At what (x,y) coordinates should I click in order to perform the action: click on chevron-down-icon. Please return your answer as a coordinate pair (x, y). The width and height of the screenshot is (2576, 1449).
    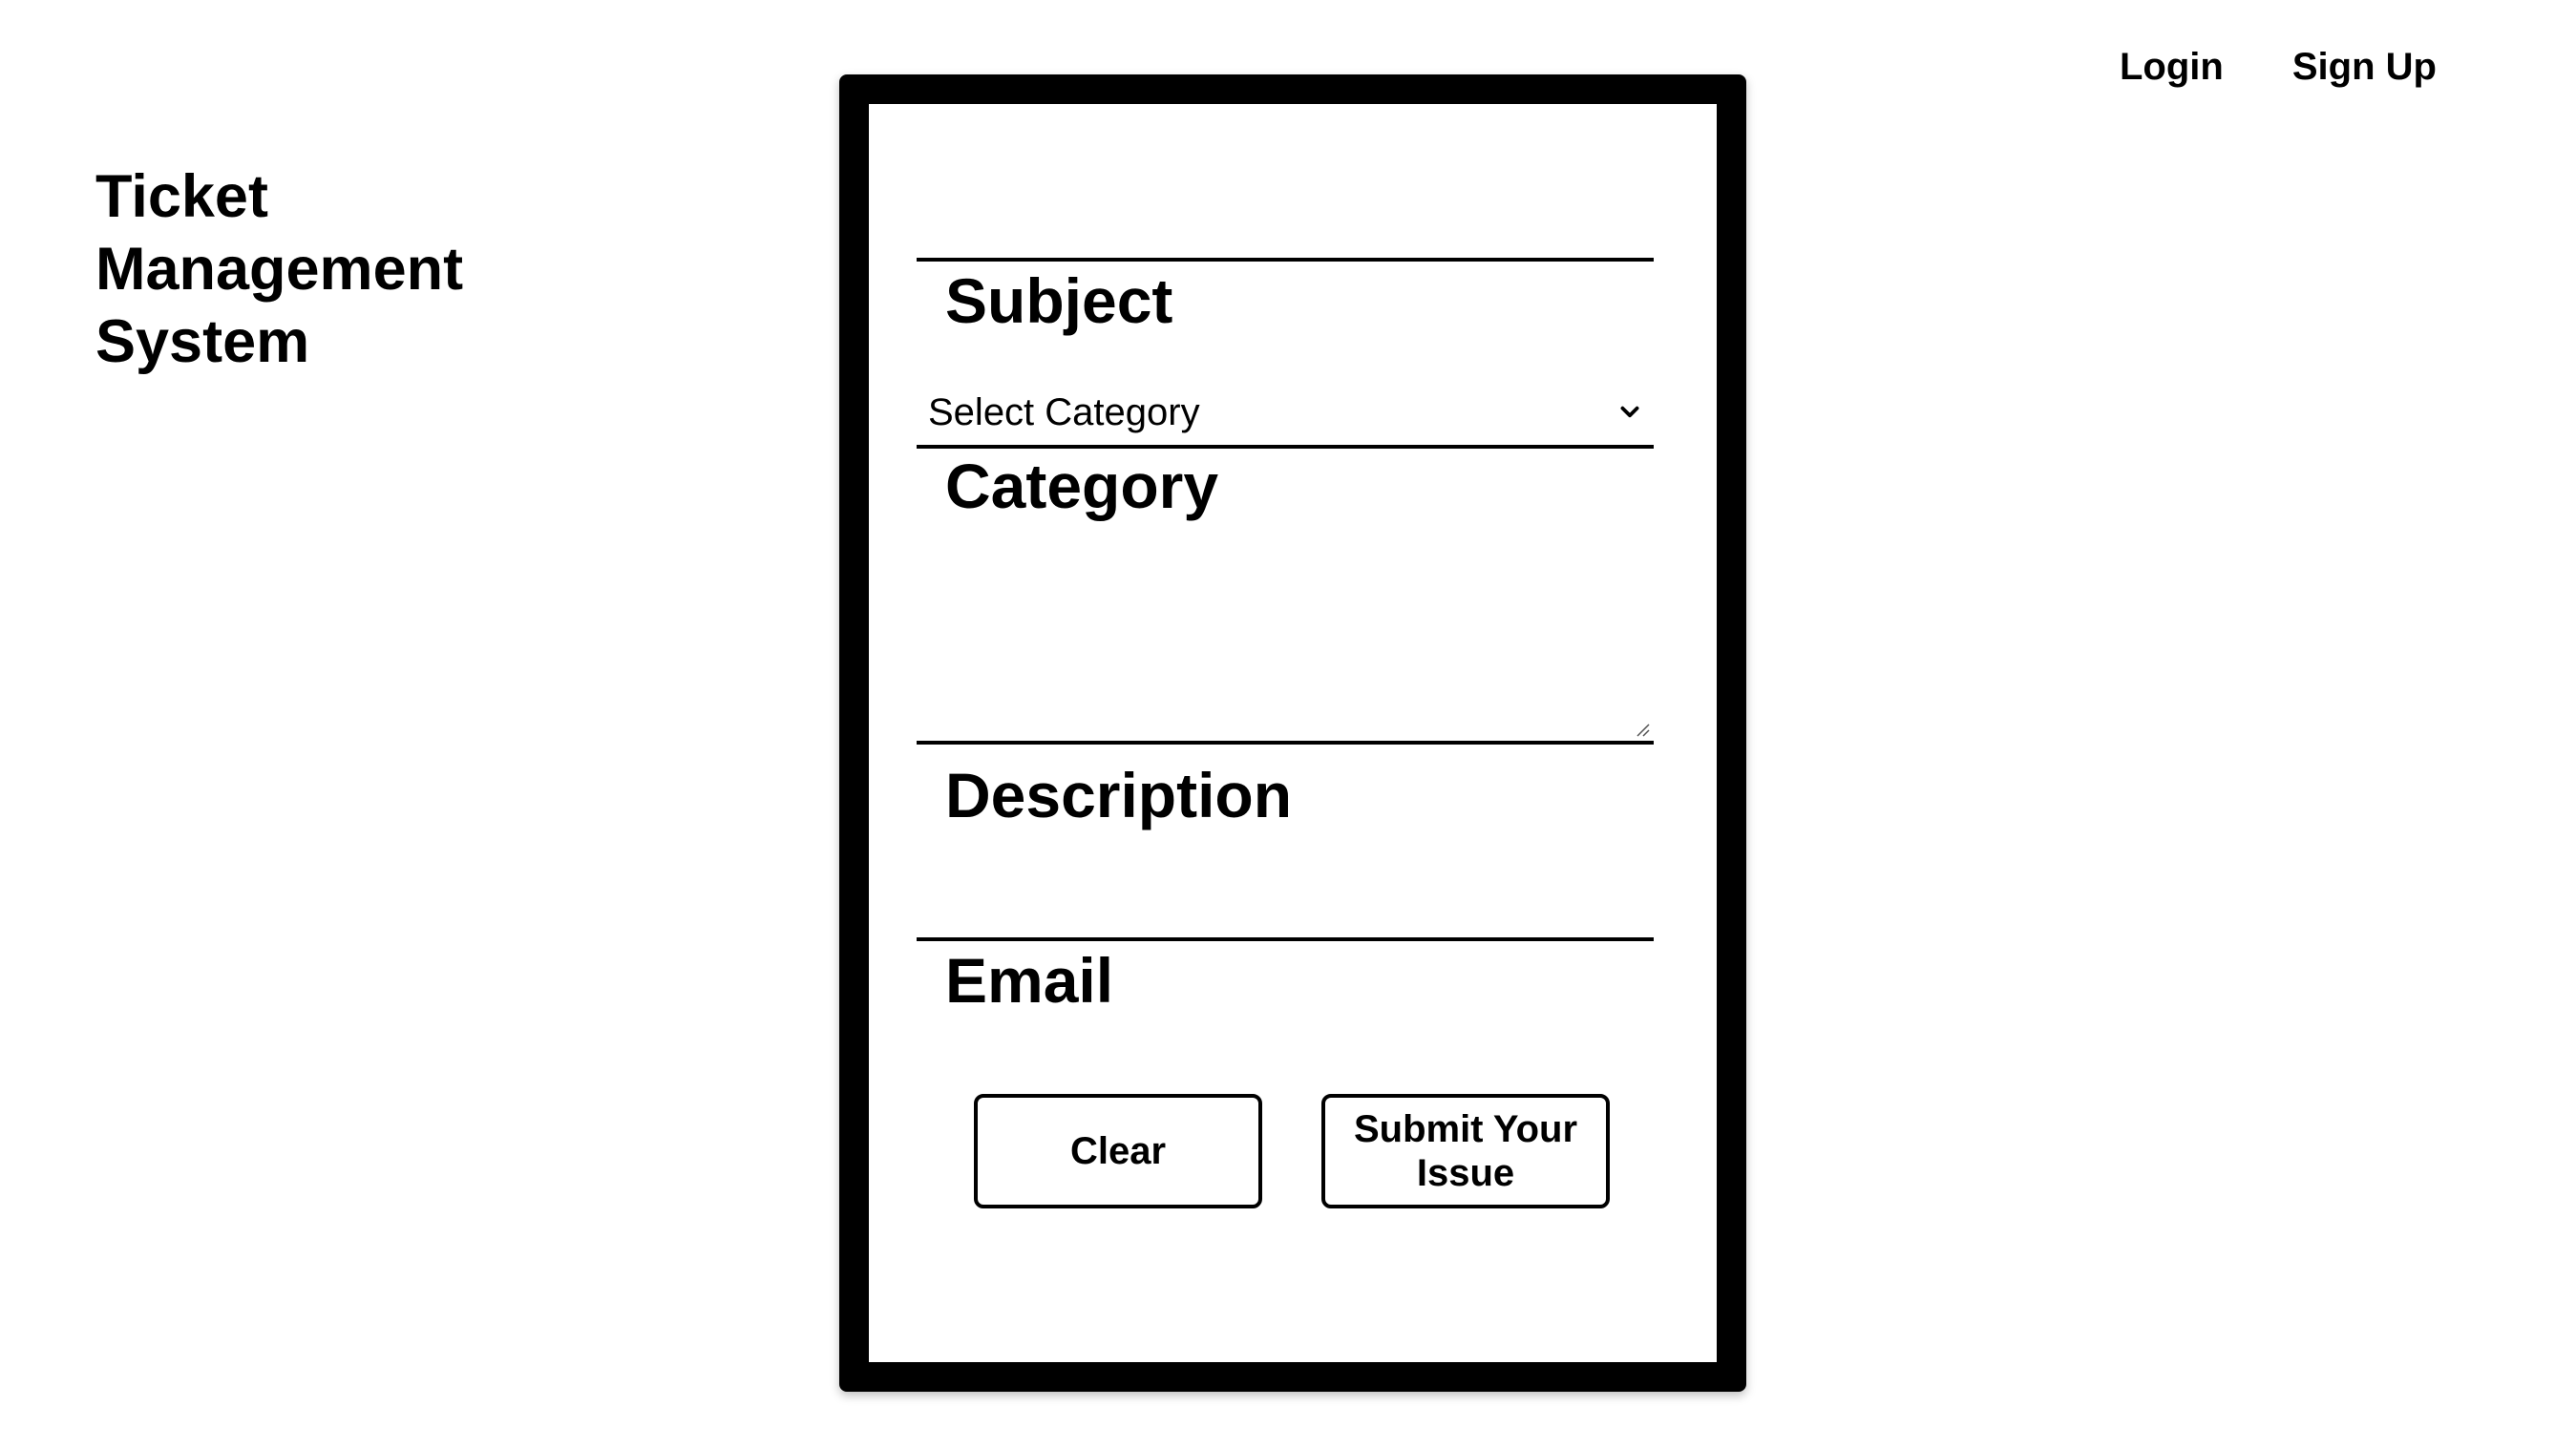
    Looking at the image, I should click on (1629, 412).